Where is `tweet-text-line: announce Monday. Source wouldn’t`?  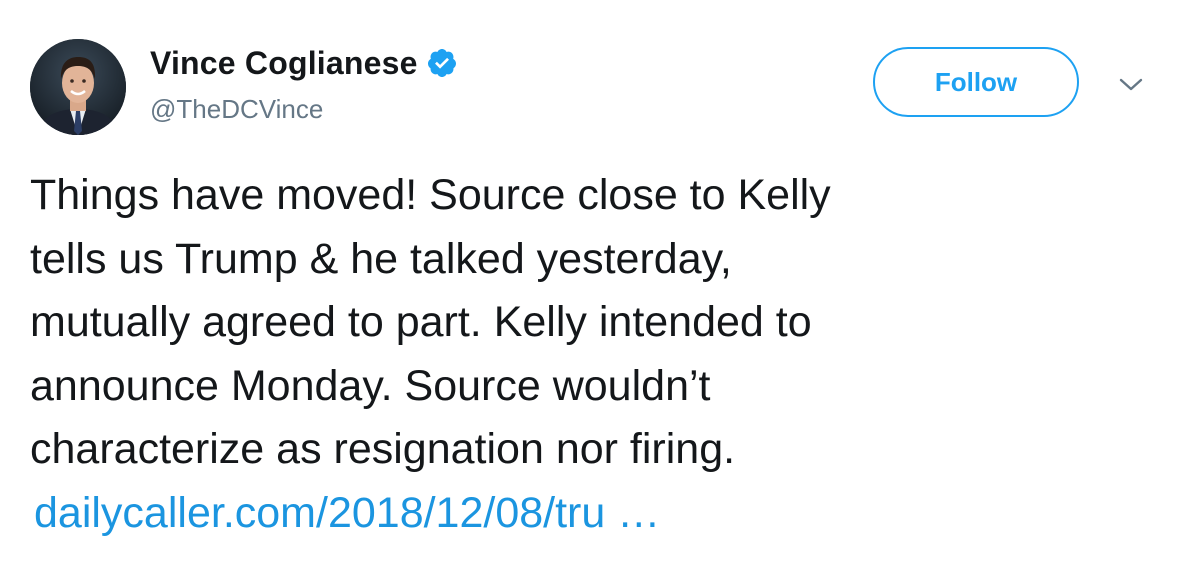 tweet-text-line: announce Monday. Source wouldn’t is located at coordinates (370, 385).